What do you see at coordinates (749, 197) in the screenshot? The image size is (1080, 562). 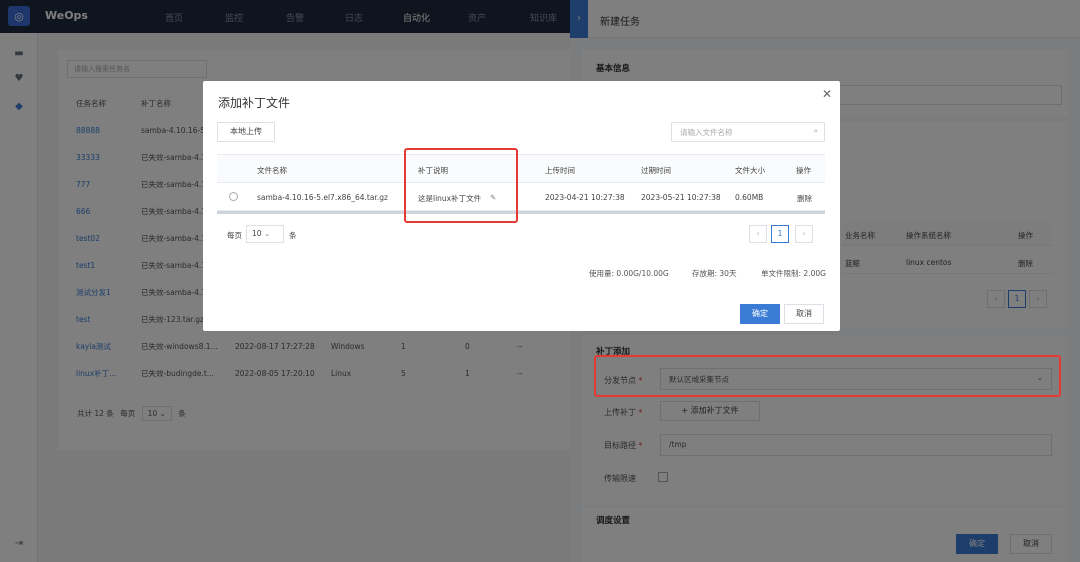 I see `file-size: 0.60MB` at bounding box center [749, 197].